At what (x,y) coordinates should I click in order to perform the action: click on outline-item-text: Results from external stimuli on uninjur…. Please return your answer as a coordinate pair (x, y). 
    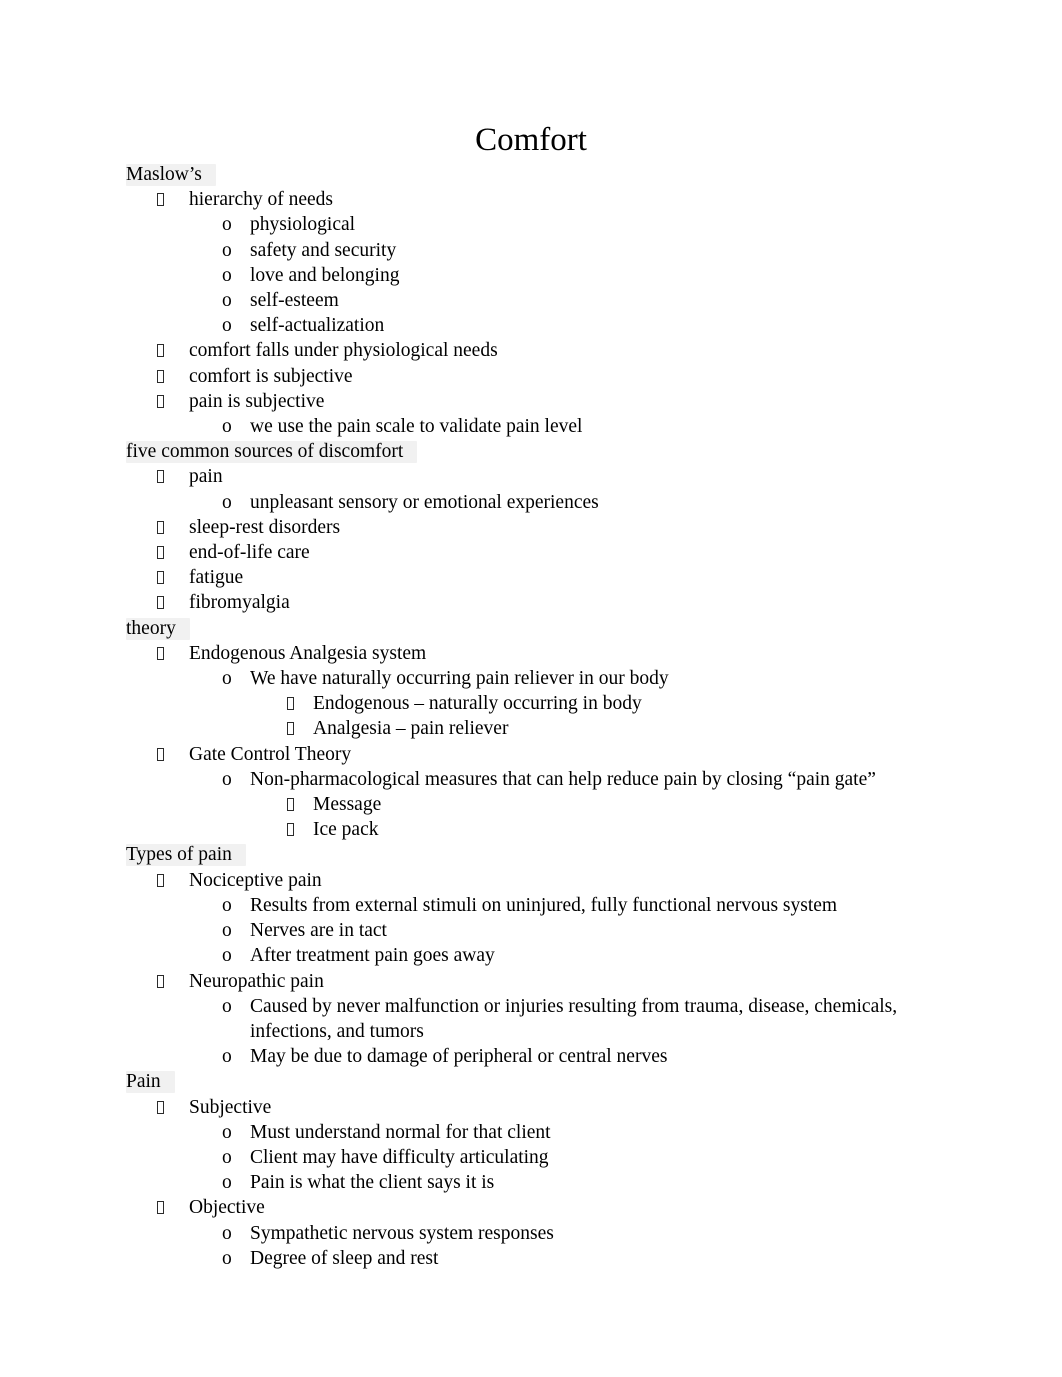
    Looking at the image, I should click on (544, 905).